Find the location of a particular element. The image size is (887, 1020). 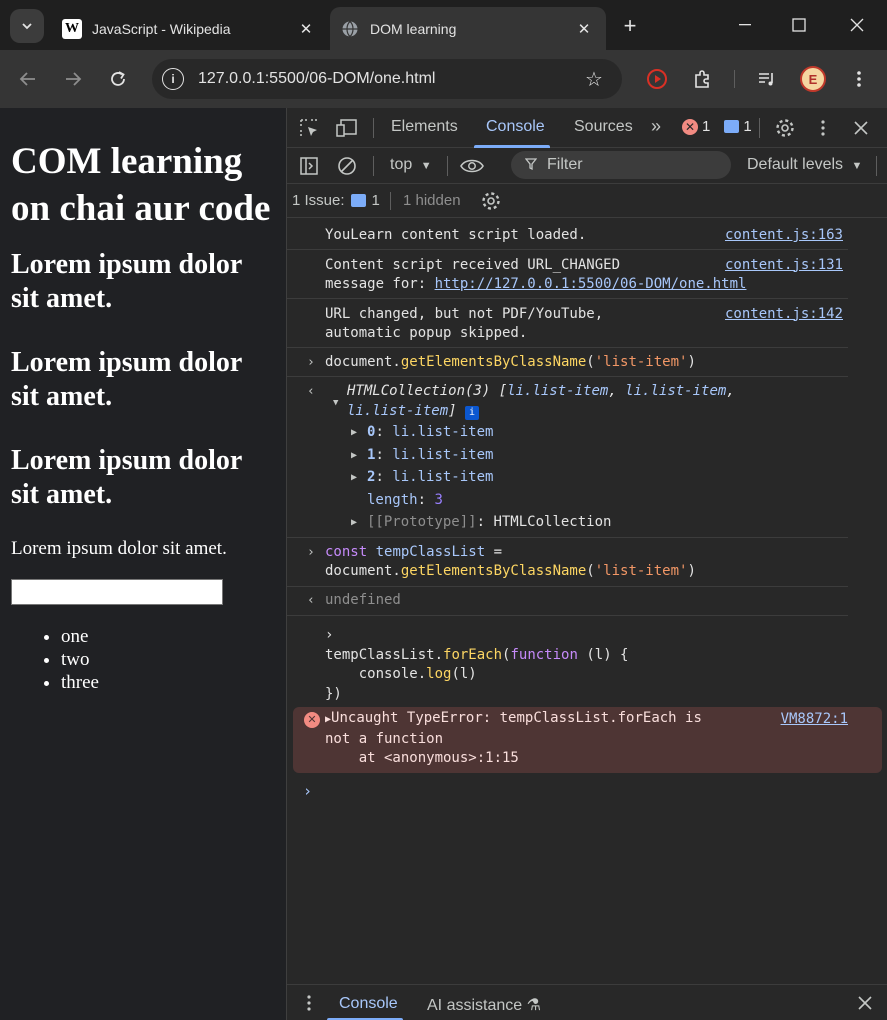

text-input is located at coordinates (117, 592).